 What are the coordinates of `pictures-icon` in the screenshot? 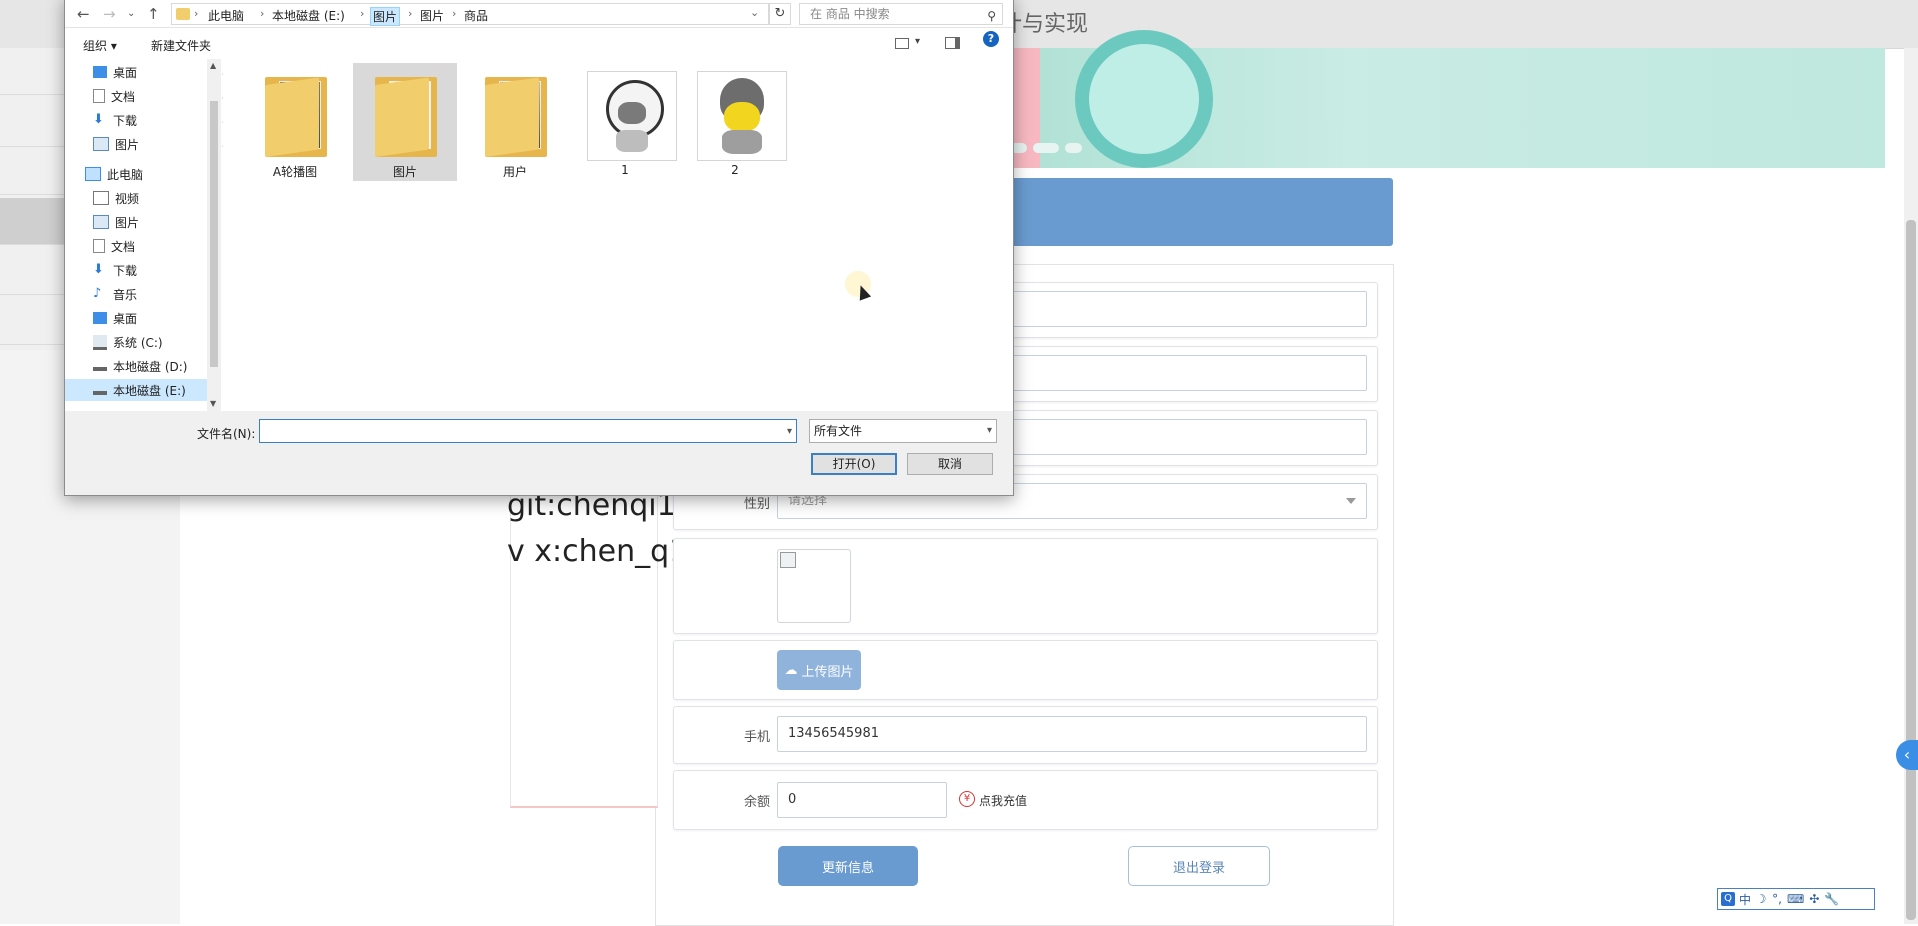 It's located at (101, 222).